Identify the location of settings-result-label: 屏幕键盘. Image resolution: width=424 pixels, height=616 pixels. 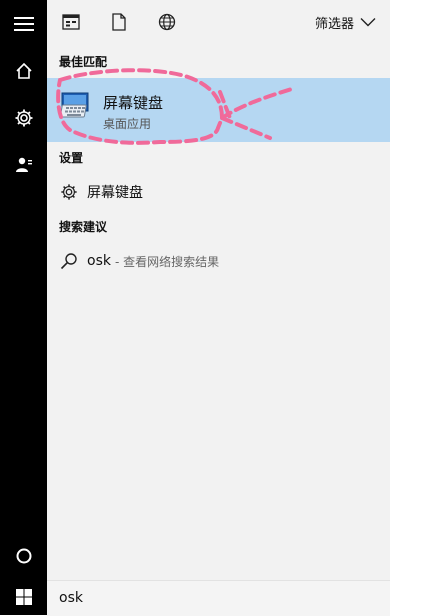
(115, 193).